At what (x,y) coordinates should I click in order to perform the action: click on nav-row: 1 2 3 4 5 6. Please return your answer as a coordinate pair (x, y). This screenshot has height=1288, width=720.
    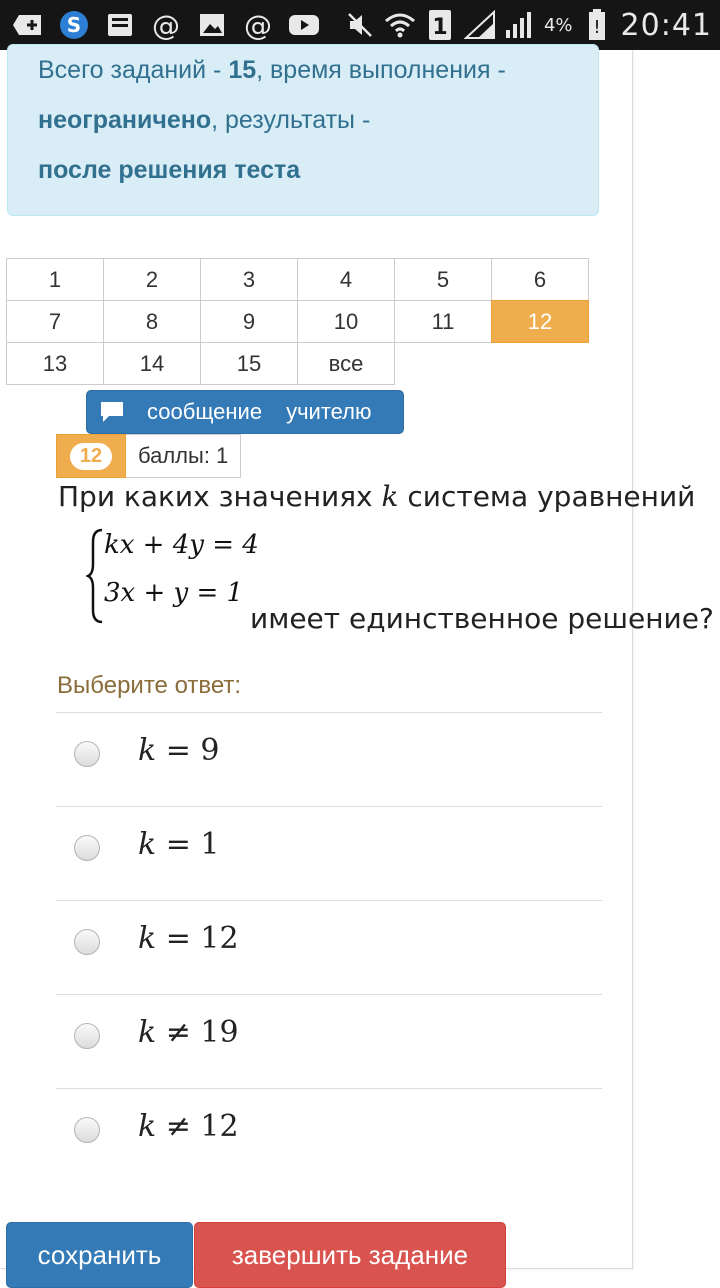
    Looking at the image, I should click on (297, 279).